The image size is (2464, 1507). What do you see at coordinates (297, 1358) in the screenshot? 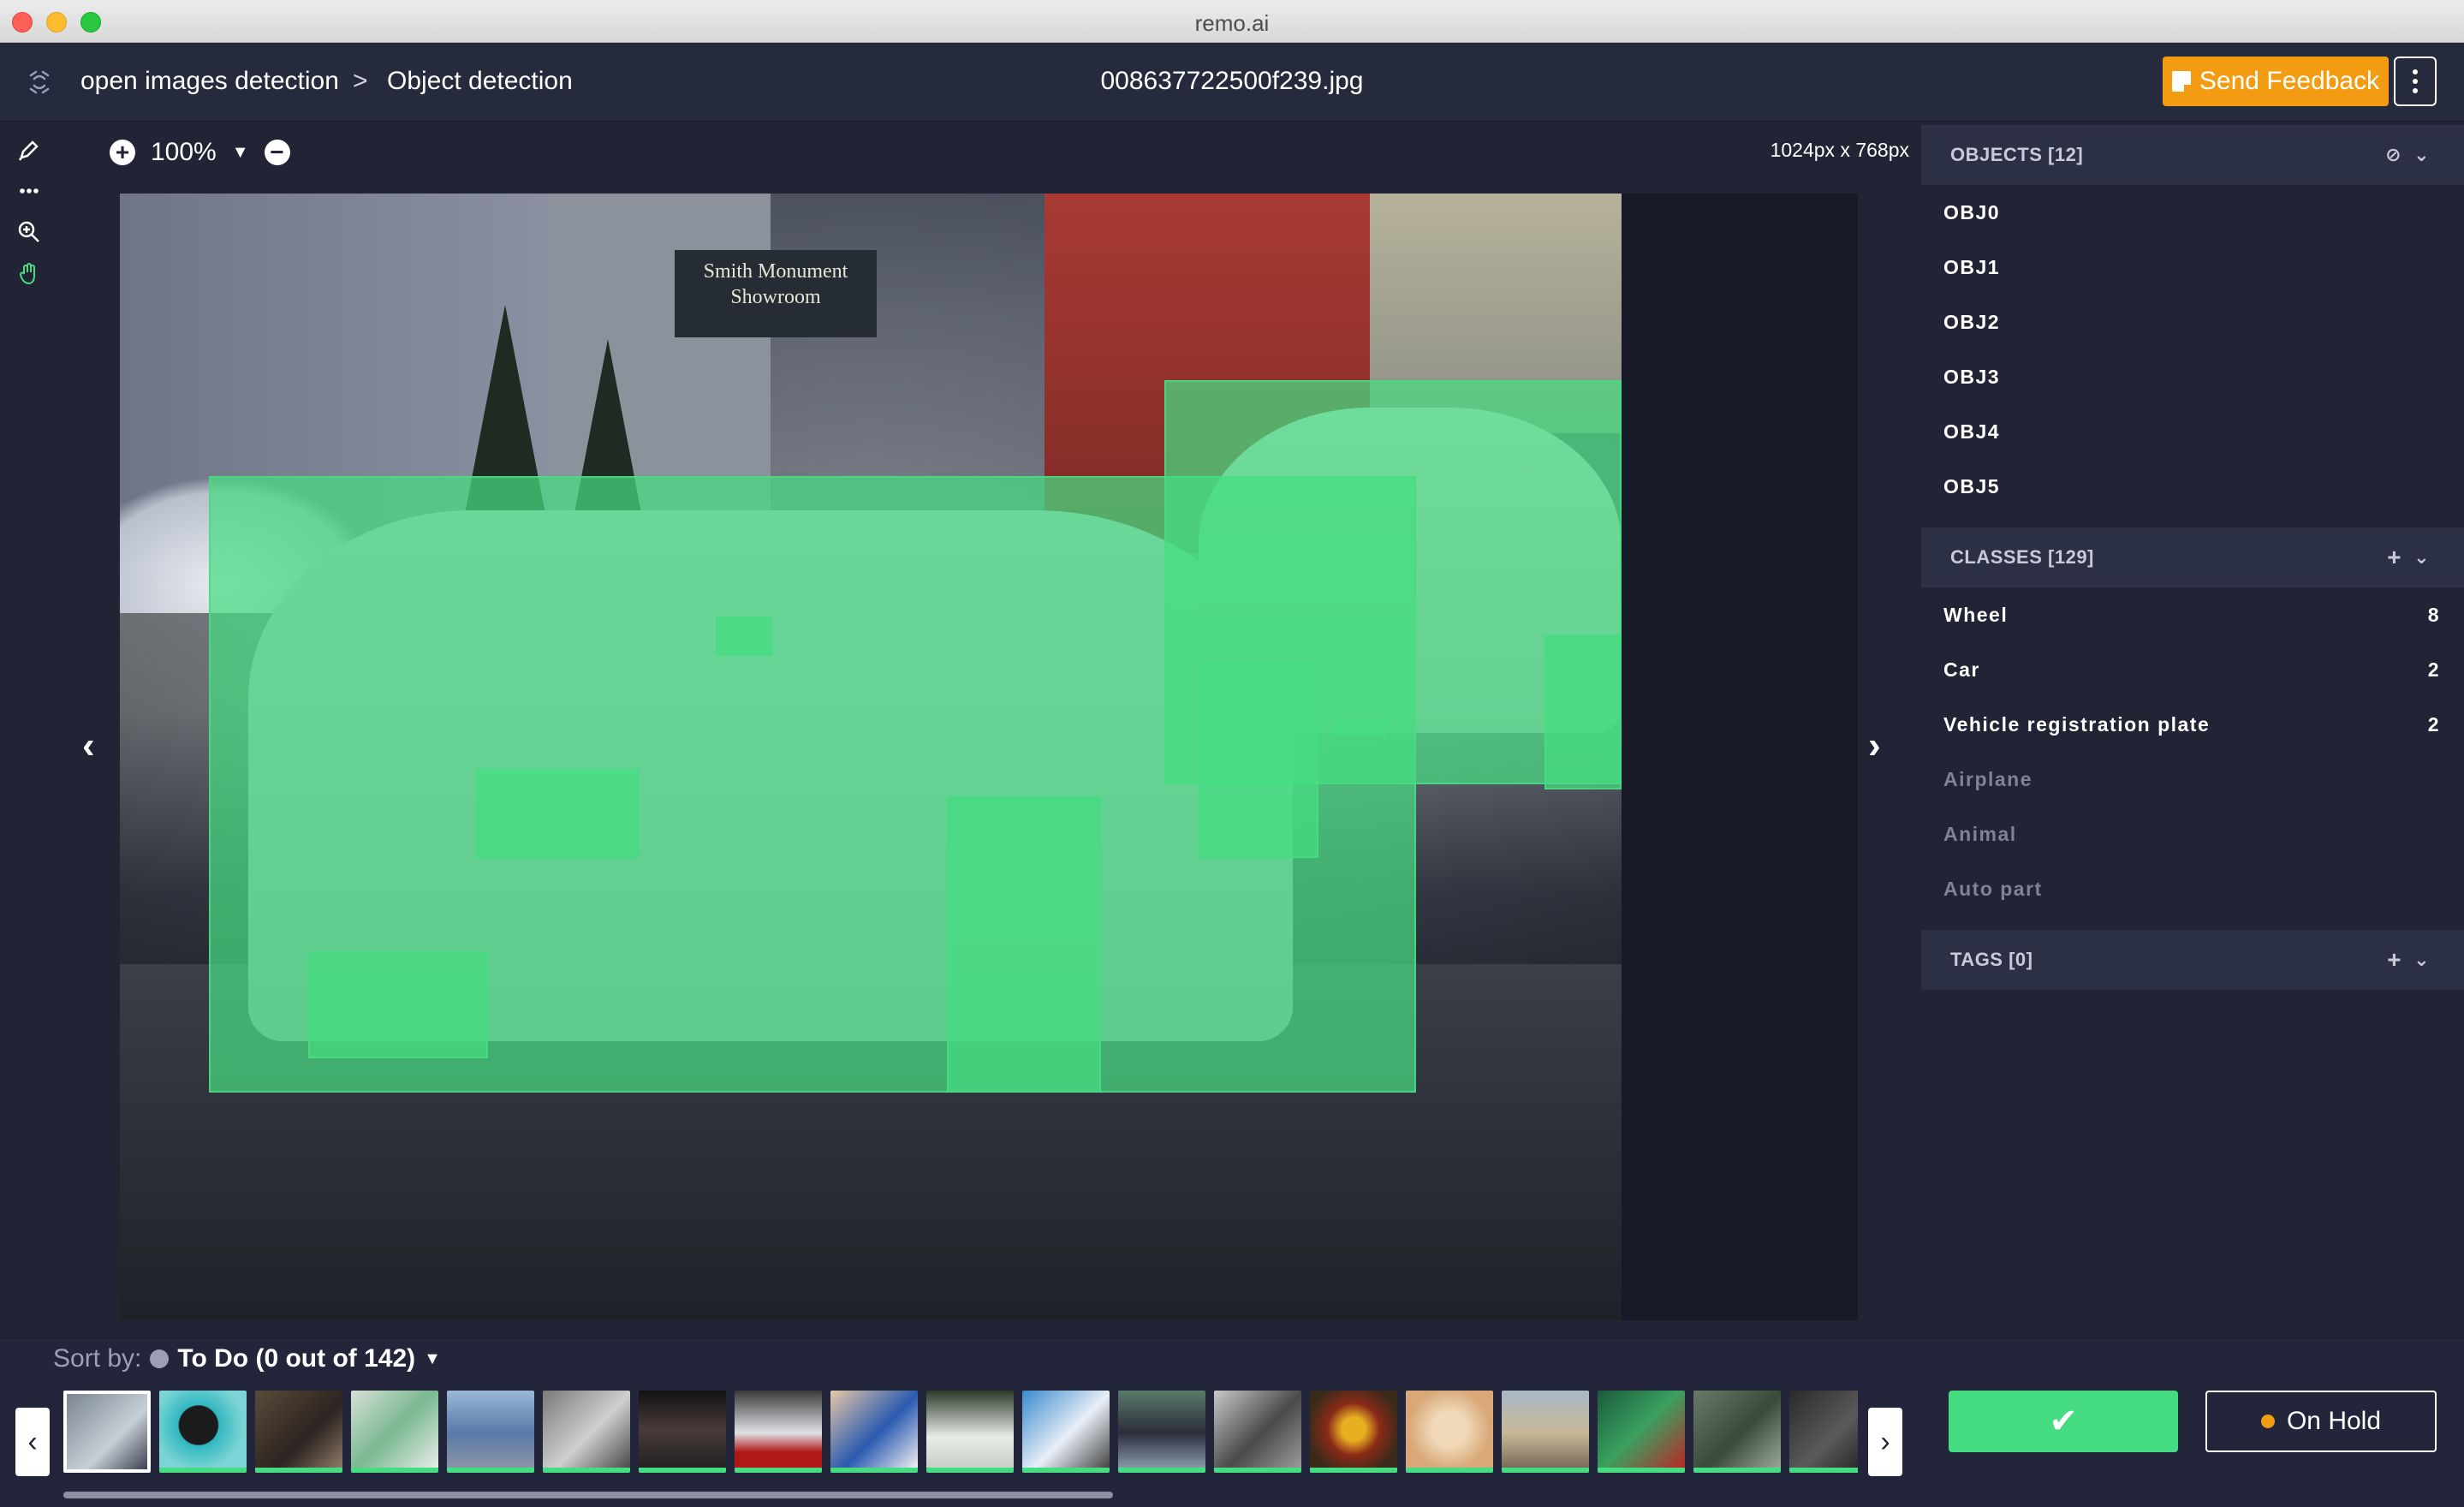
I see `sort-by-value: To Do (0 out of 142)` at bounding box center [297, 1358].